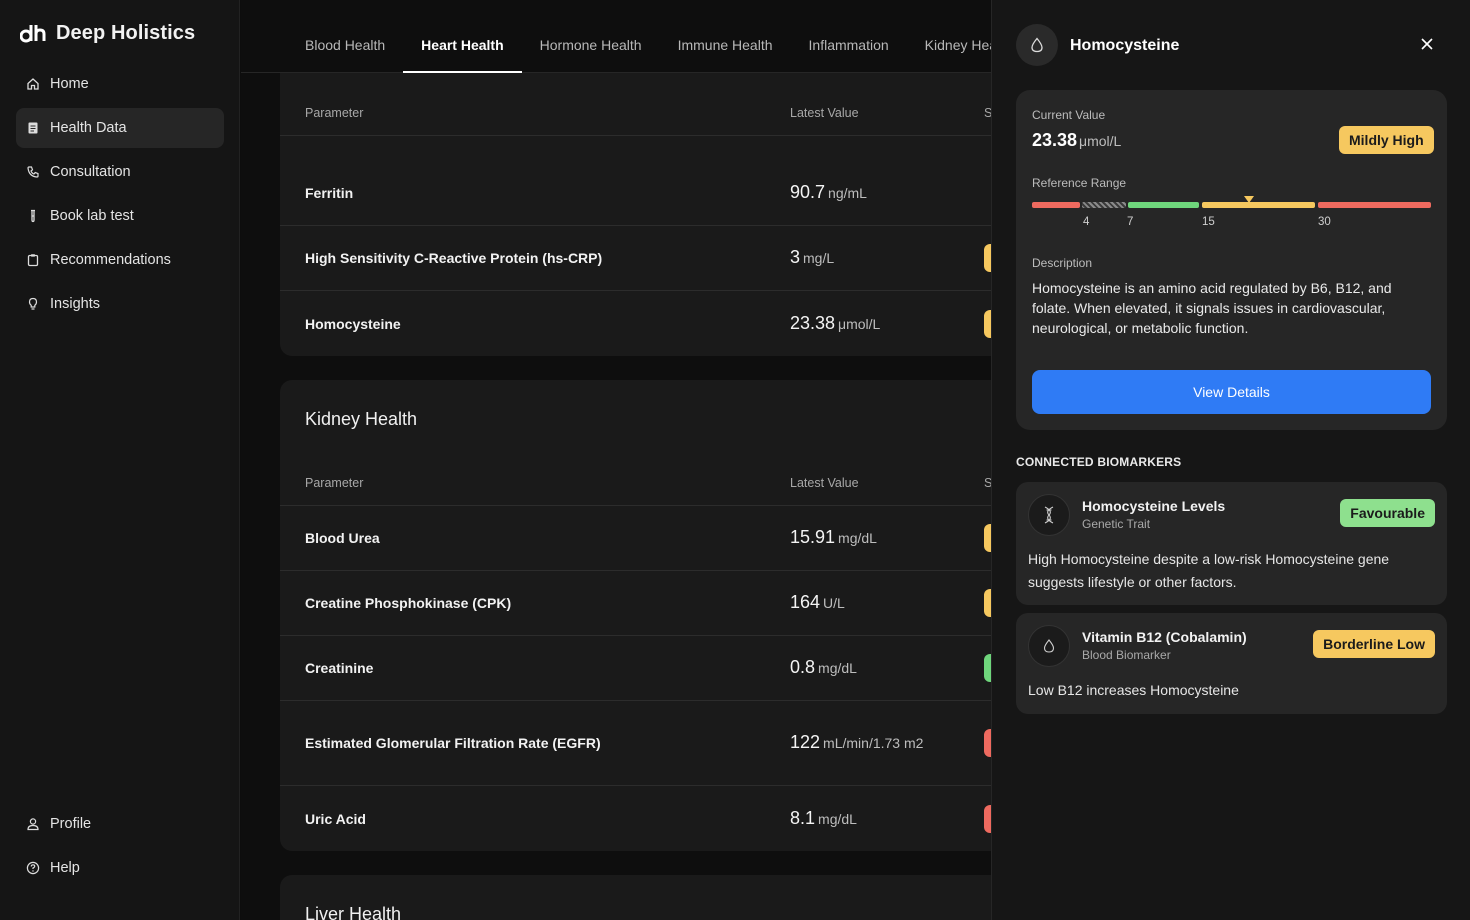 This screenshot has height=920, width=1470. I want to click on home-icon, so click(33, 84).